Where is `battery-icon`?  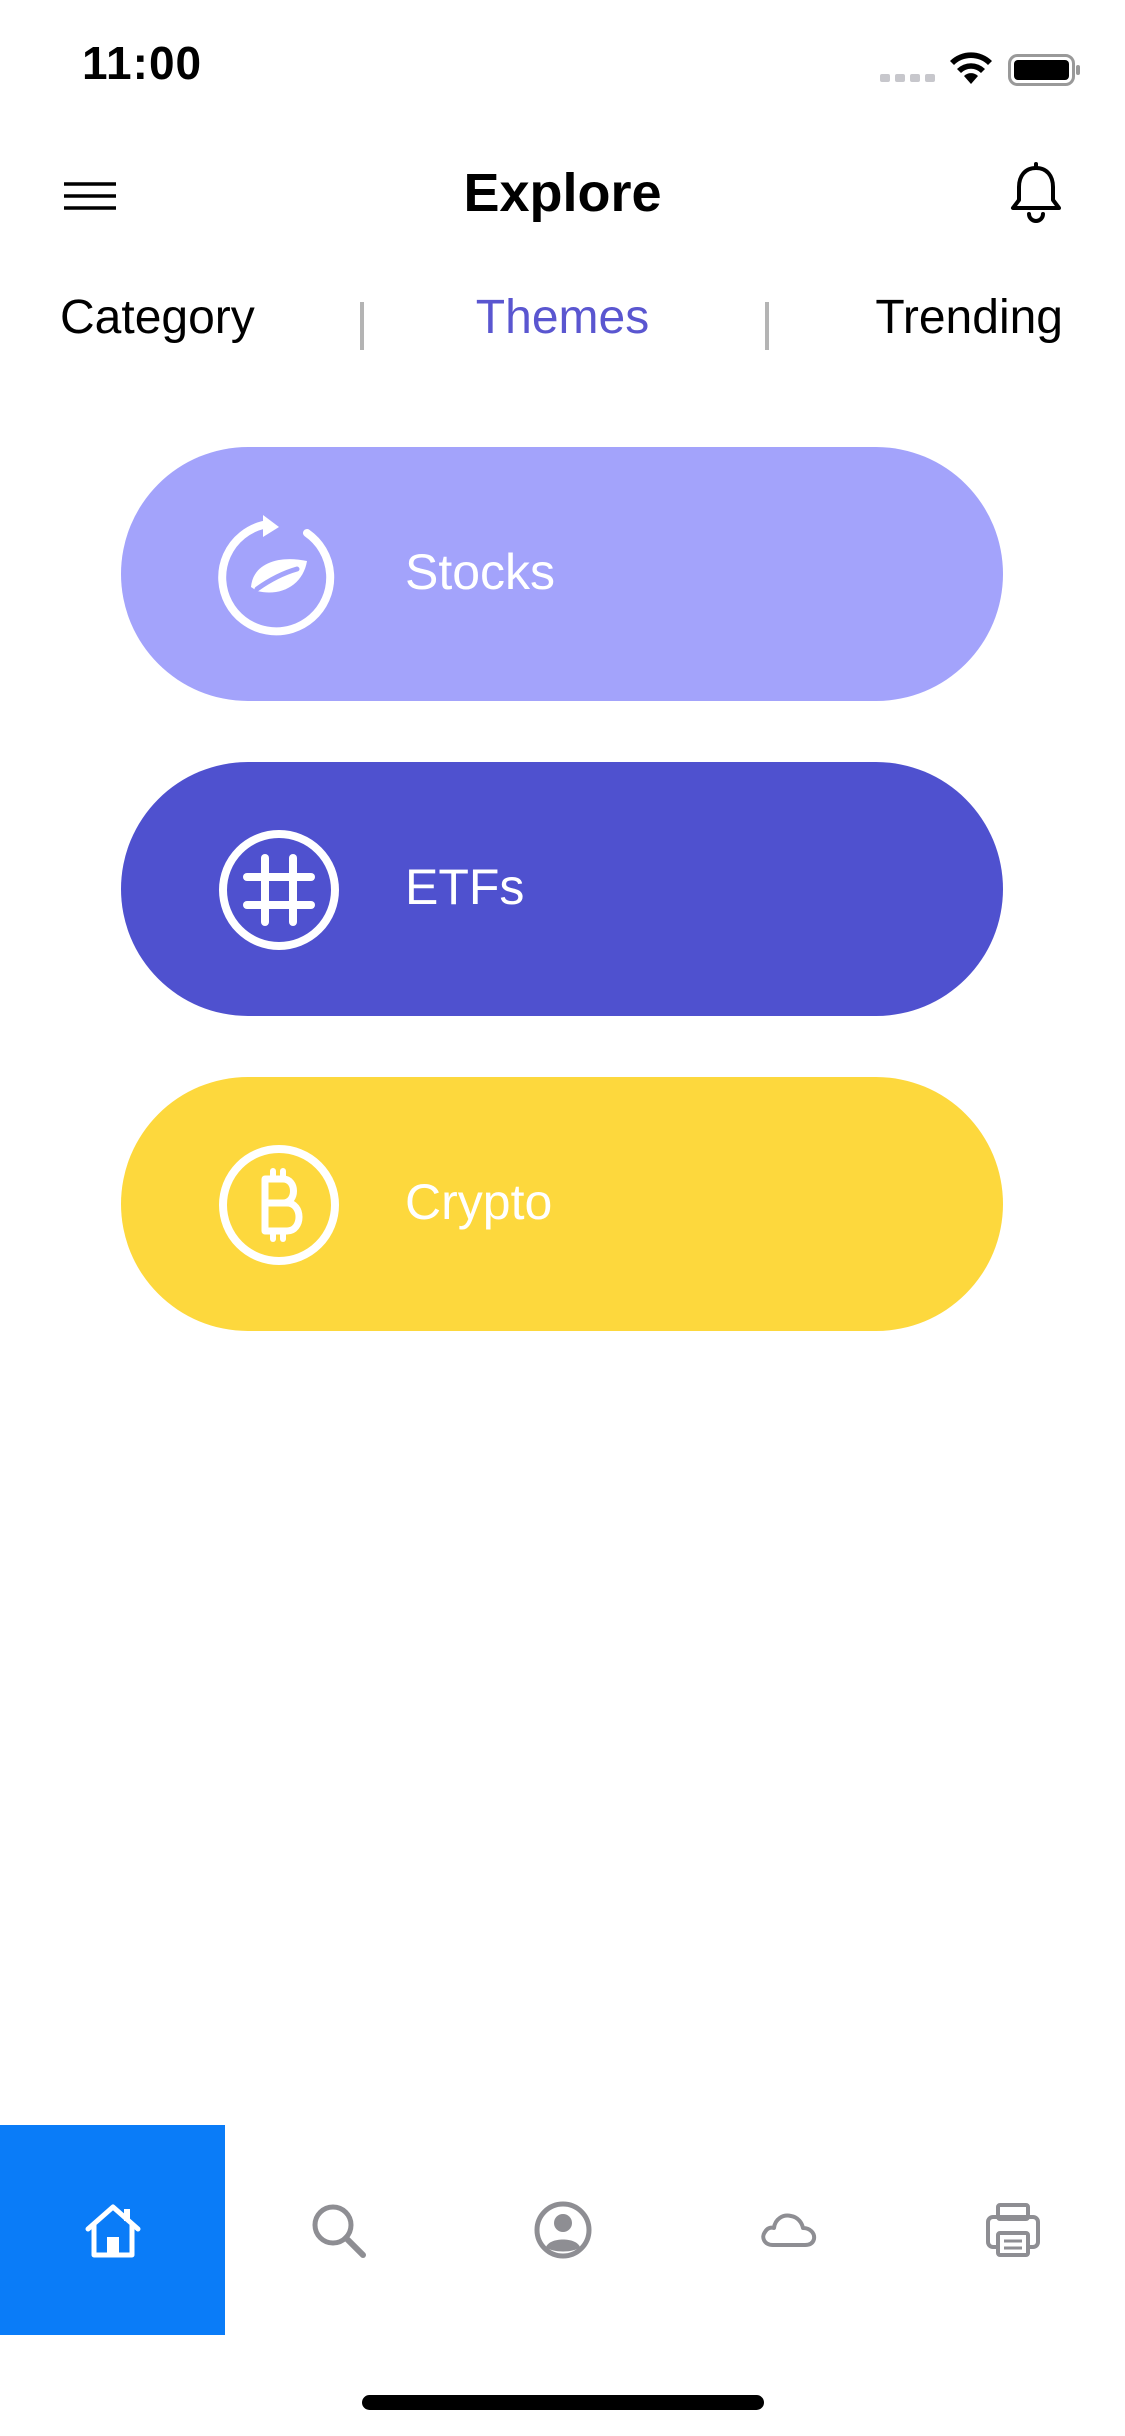 battery-icon is located at coordinates (1044, 70).